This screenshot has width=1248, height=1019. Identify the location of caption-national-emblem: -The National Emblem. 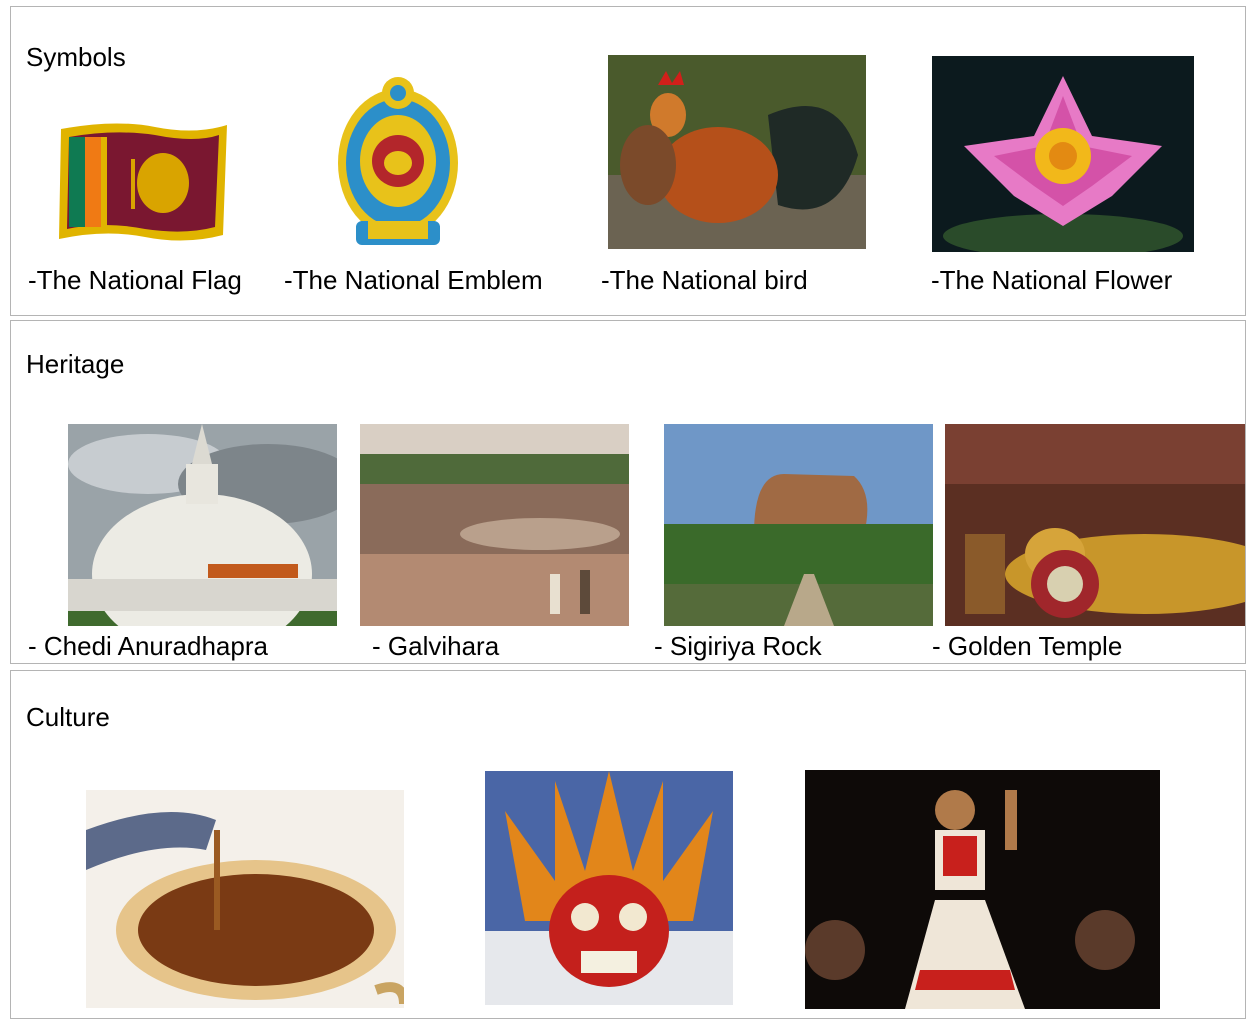
(413, 280).